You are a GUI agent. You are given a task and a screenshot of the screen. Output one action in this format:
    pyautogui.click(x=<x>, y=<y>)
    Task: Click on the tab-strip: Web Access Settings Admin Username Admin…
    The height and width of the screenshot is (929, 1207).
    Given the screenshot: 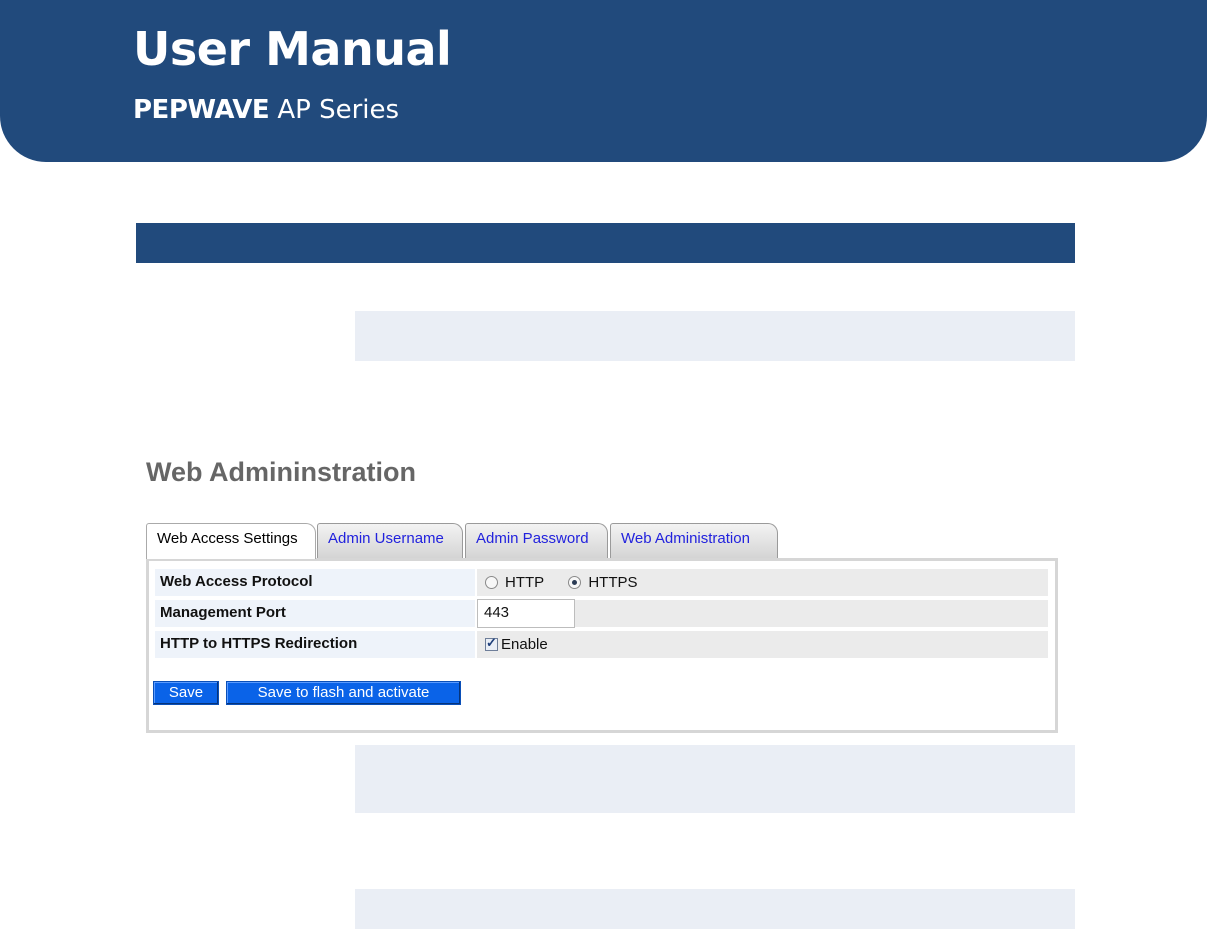 What is the action you would take?
    pyautogui.click(x=466, y=541)
    